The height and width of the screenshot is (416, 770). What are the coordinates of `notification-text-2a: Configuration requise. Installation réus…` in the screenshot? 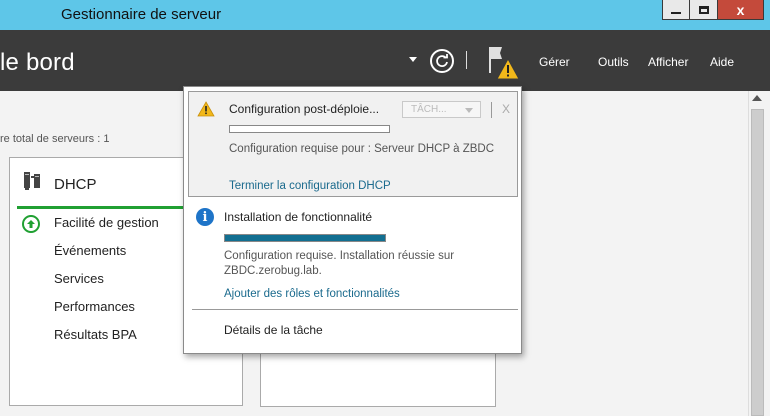 It's located at (339, 256).